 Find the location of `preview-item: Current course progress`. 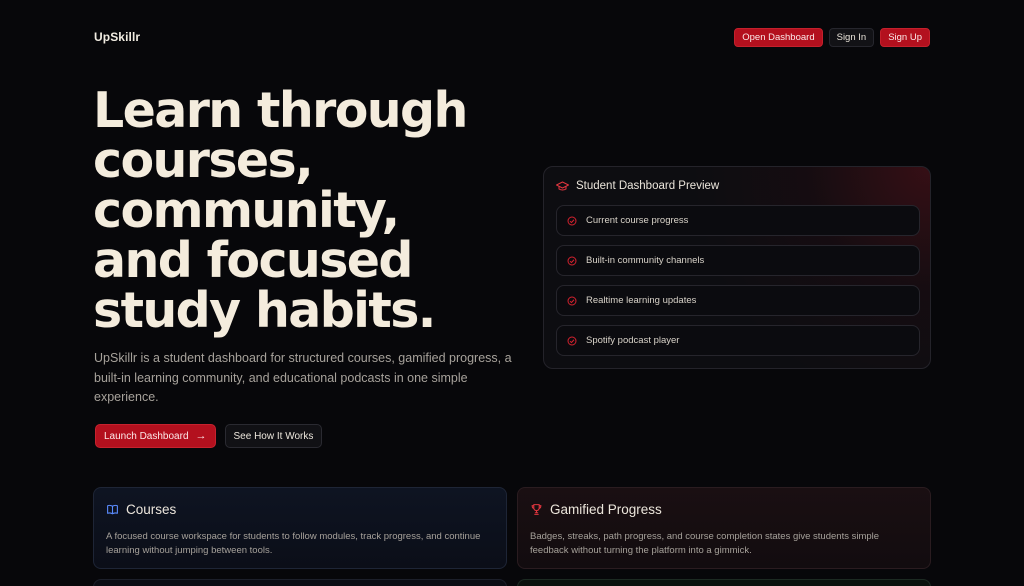

preview-item: Current course progress is located at coordinates (738, 220).